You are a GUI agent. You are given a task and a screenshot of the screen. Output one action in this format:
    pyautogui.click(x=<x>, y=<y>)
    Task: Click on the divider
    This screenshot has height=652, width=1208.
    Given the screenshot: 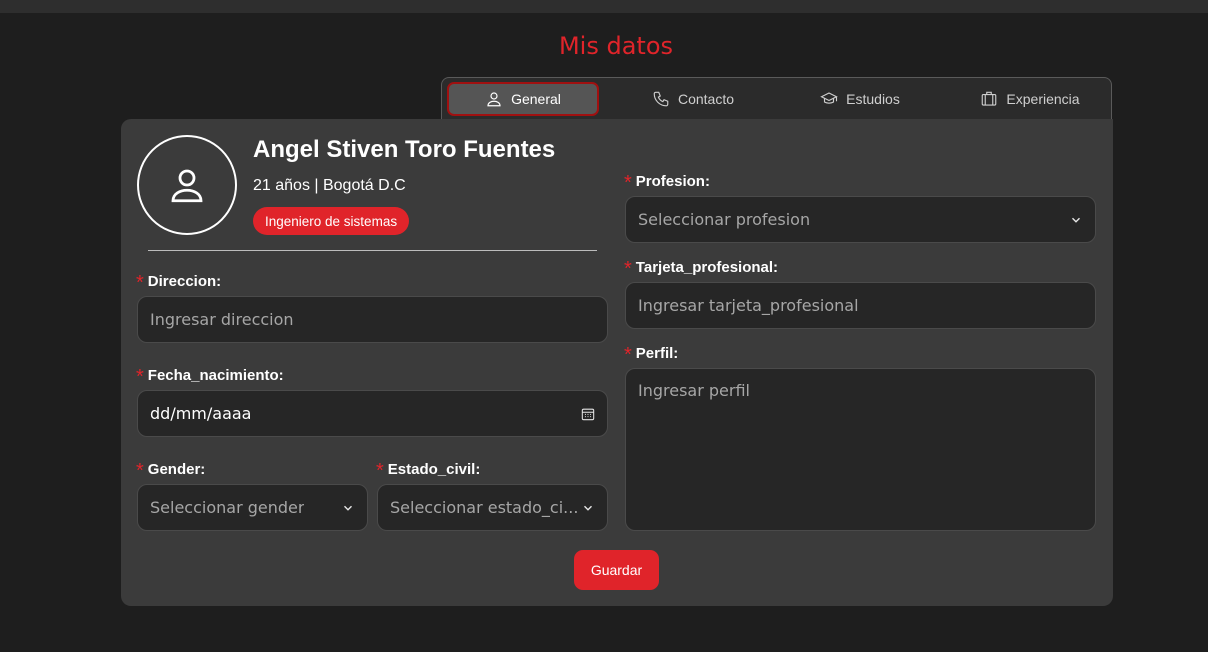 What is the action you would take?
    pyautogui.click(x=372, y=250)
    